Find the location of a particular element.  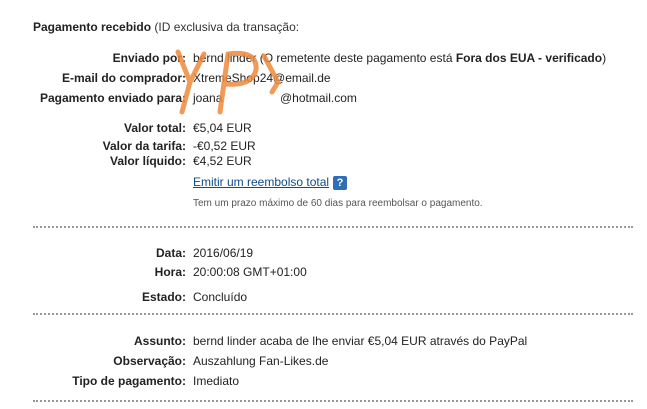

date-label: Data: is located at coordinates (170, 253).